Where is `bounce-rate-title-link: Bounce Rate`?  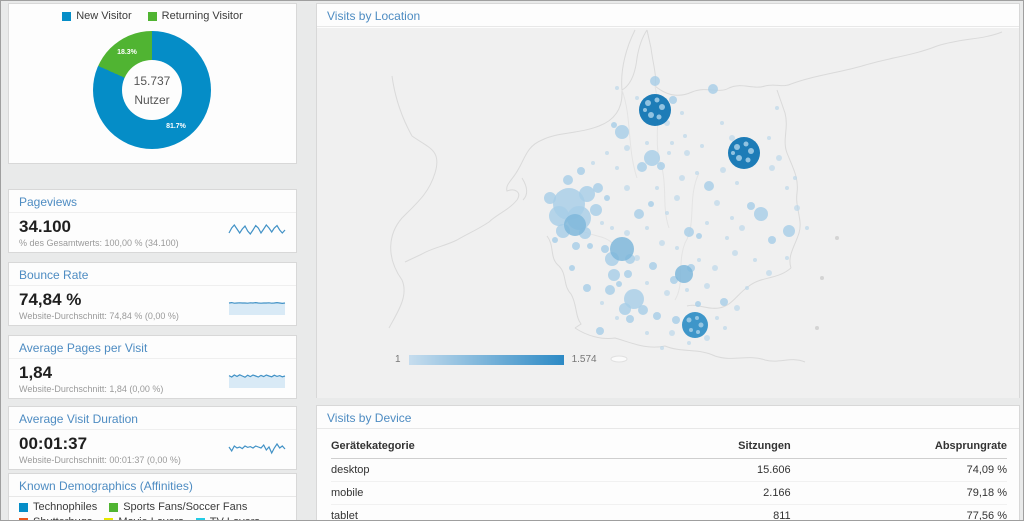 bounce-rate-title-link: Bounce Rate is located at coordinates (53, 275).